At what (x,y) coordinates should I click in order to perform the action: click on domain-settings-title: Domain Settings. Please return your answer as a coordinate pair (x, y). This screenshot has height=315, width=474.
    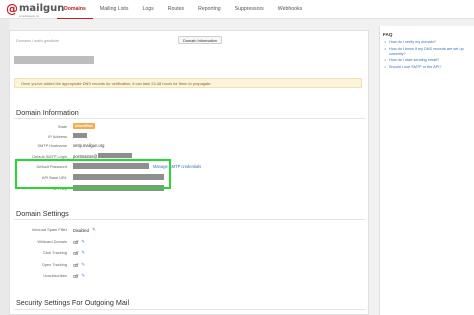
    Looking at the image, I should click on (42, 213).